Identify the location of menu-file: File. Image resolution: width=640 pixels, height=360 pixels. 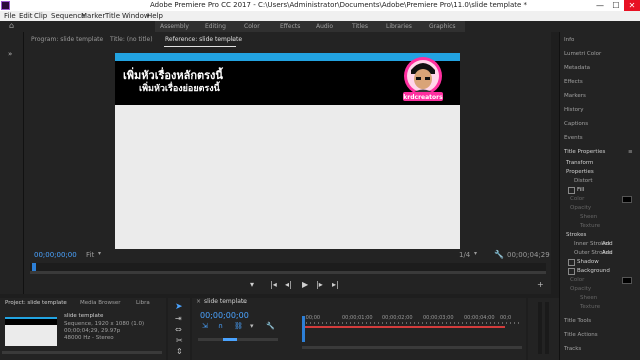
(10, 16).